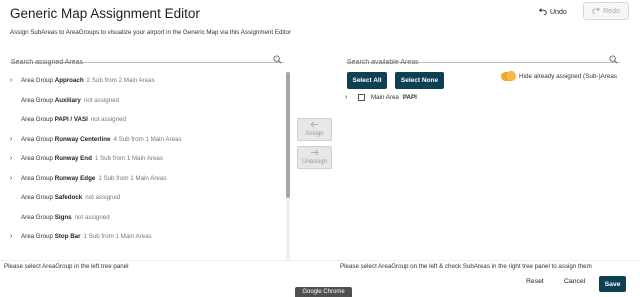 The height and width of the screenshot is (297, 640). I want to click on available-search, so click(483, 59).